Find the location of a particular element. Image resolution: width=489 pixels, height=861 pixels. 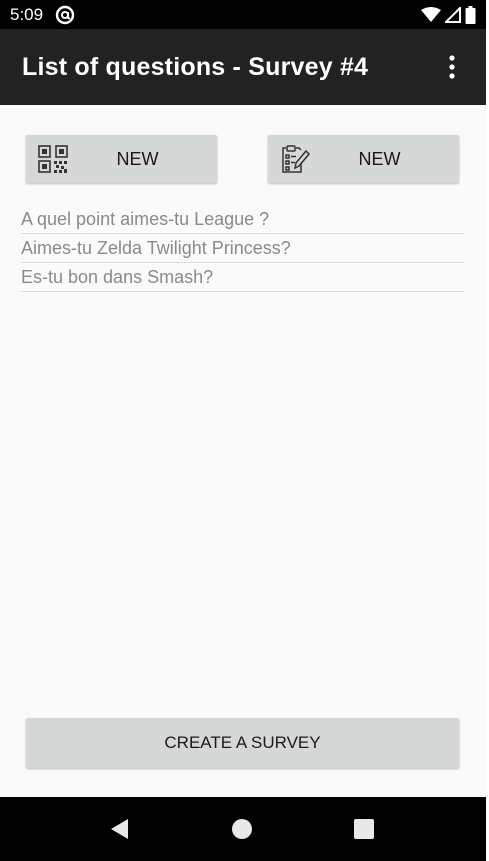

overflow-menu-button is located at coordinates (452, 67).